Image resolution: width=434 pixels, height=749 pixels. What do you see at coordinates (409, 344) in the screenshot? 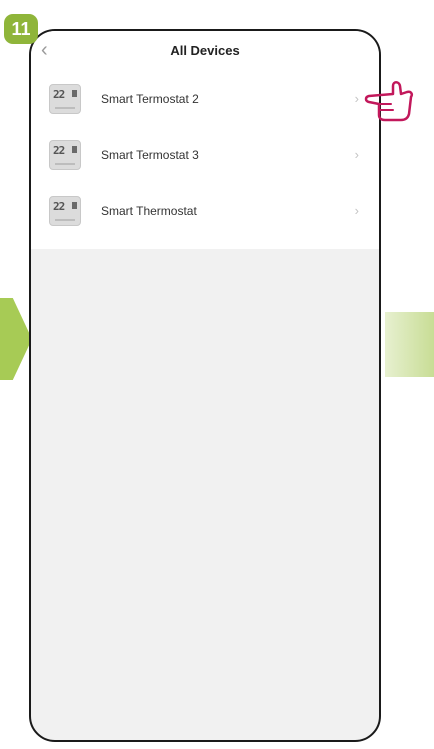
I see `right-arrow-decoration` at bounding box center [409, 344].